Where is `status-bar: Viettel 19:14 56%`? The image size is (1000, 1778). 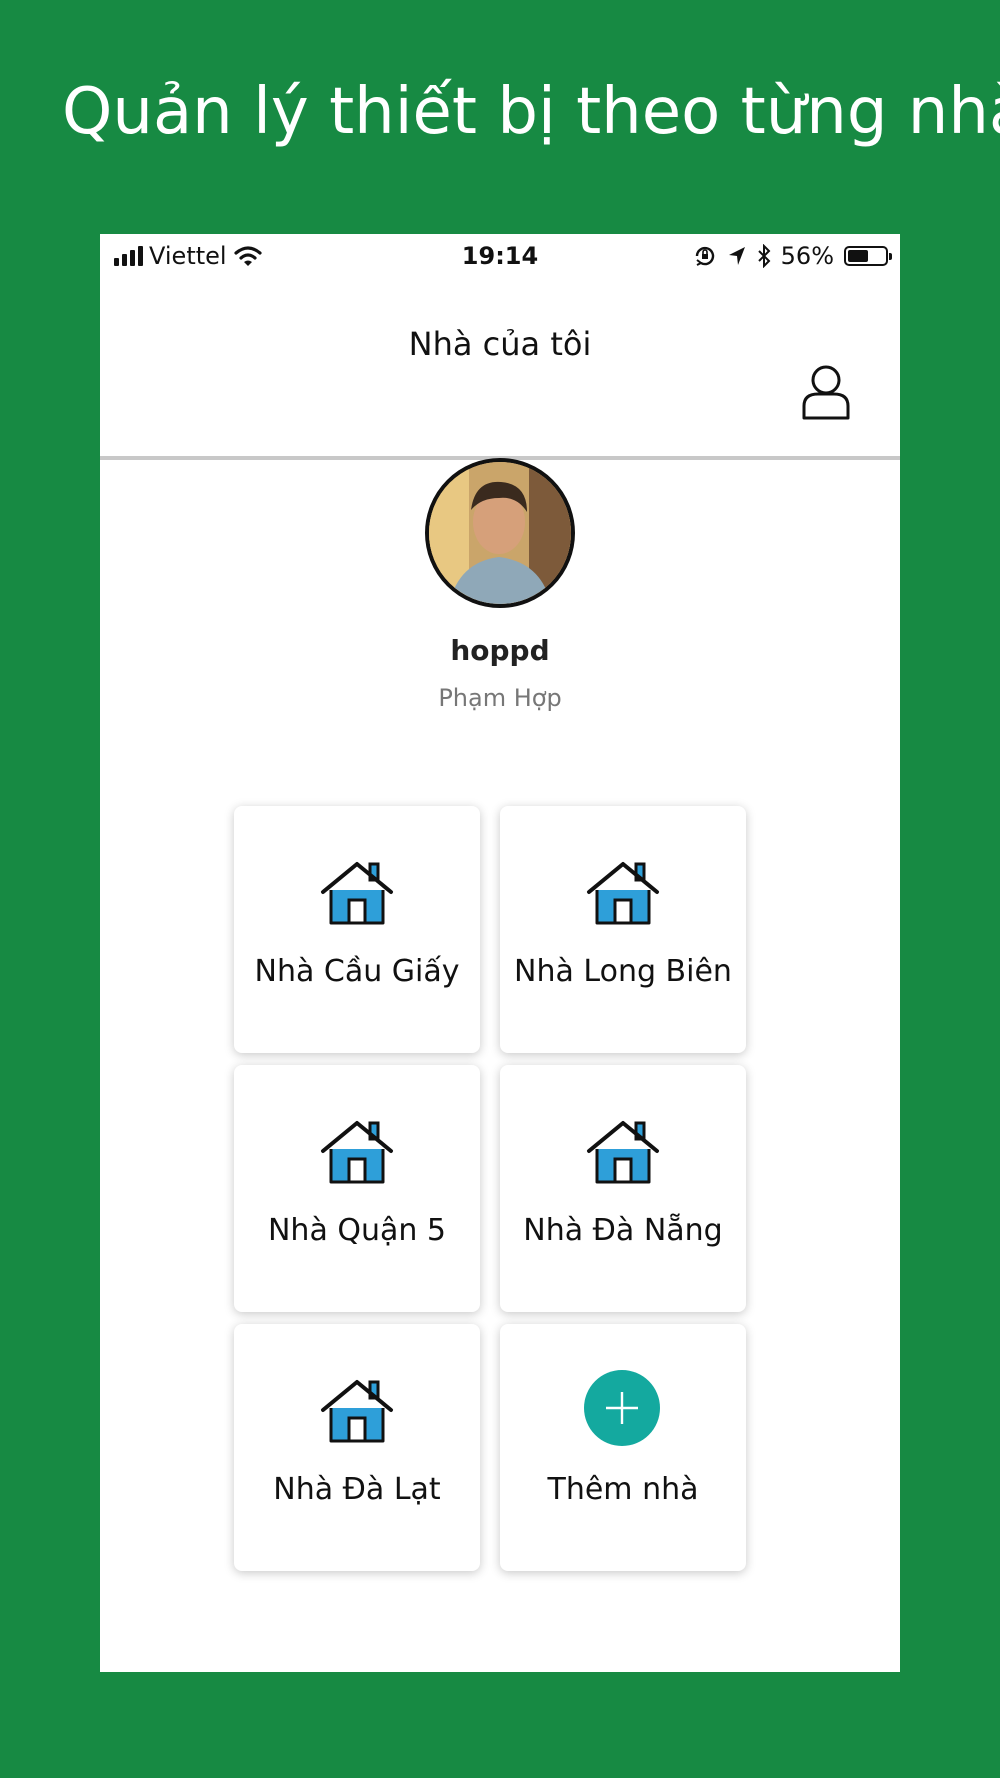 status-bar: Viettel 19:14 56% is located at coordinates (500, 257).